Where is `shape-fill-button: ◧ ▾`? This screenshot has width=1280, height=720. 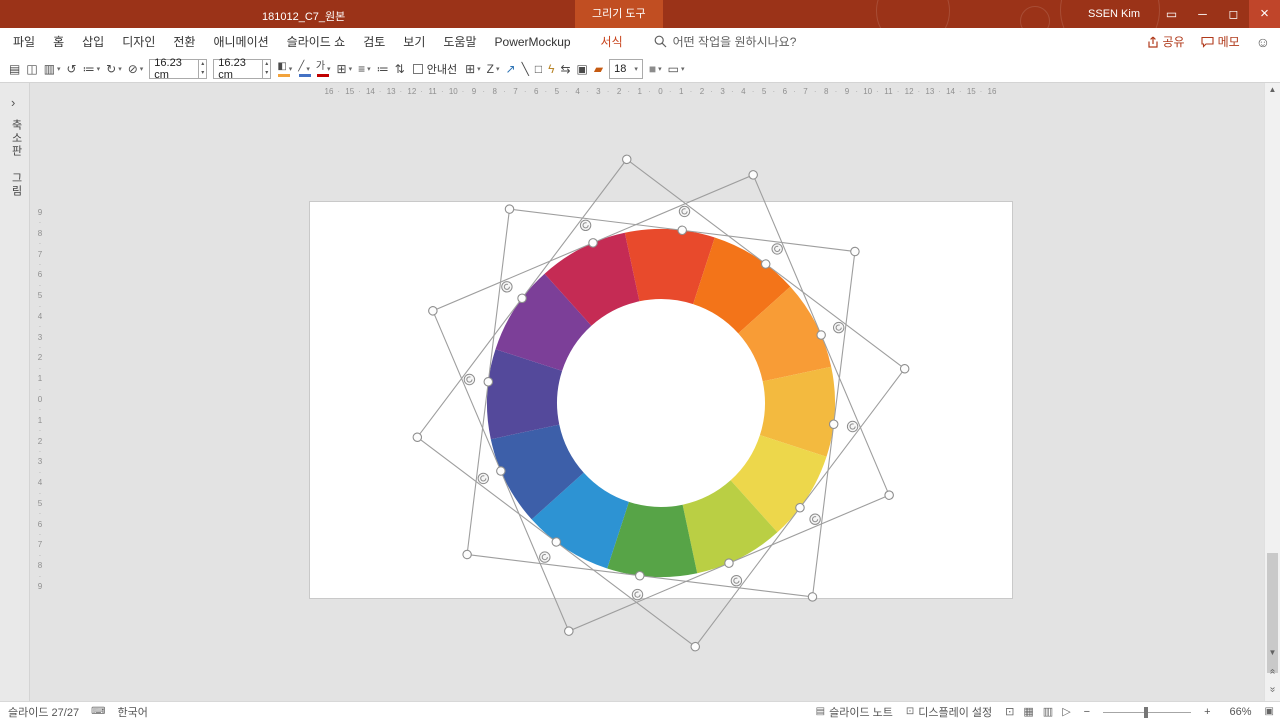 shape-fill-button: ◧ ▾ is located at coordinates (284, 69).